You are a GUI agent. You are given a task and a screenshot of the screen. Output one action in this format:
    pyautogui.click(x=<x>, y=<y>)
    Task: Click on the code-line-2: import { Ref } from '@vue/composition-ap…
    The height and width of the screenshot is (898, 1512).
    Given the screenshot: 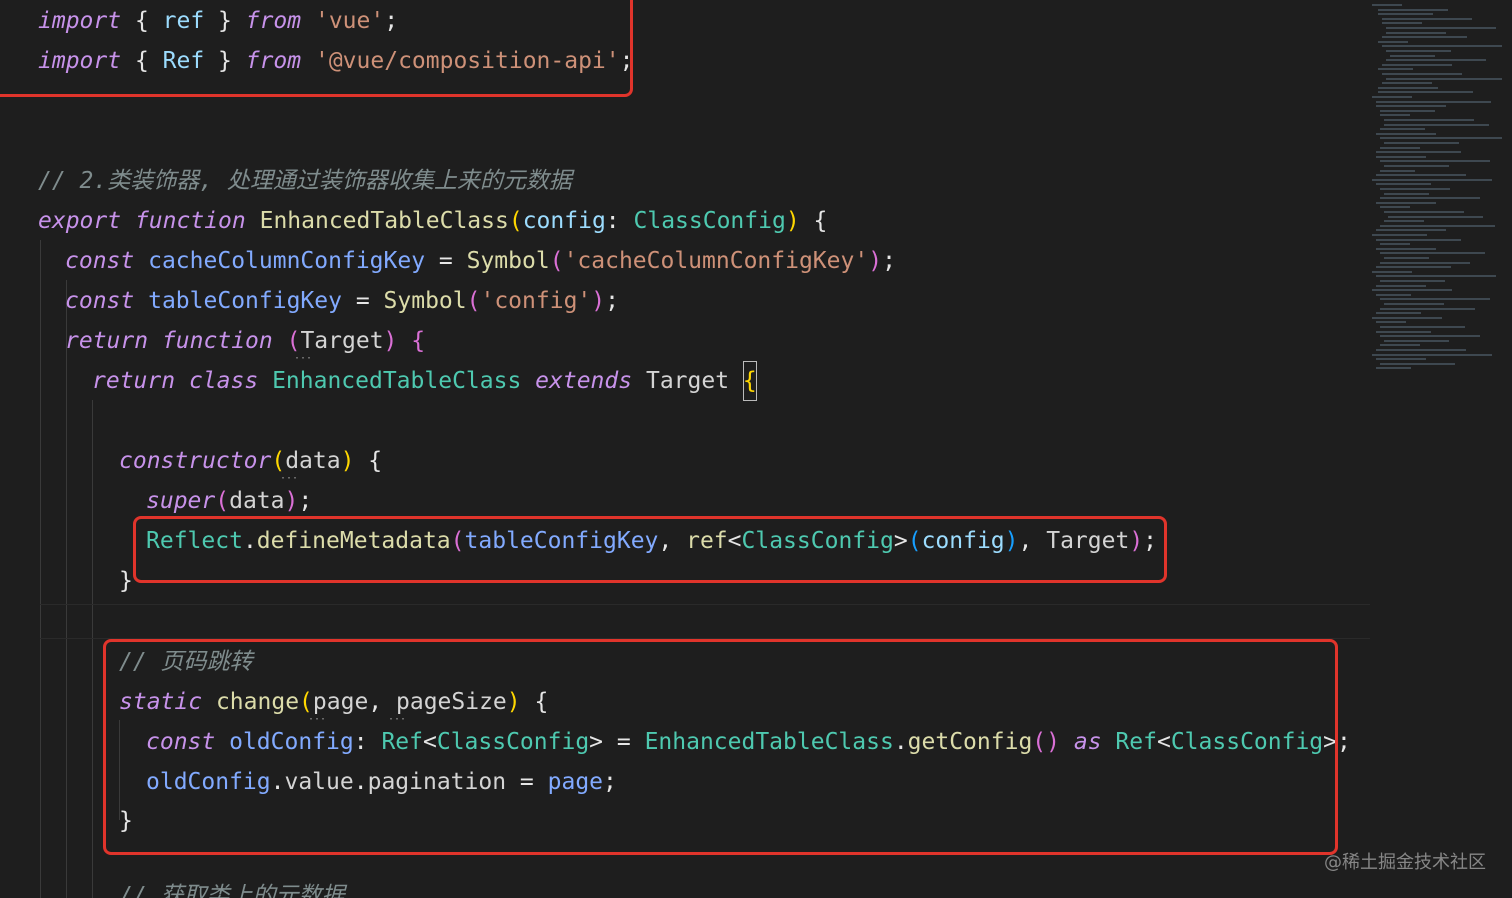 What is the action you would take?
    pyautogui.click(x=335, y=61)
    